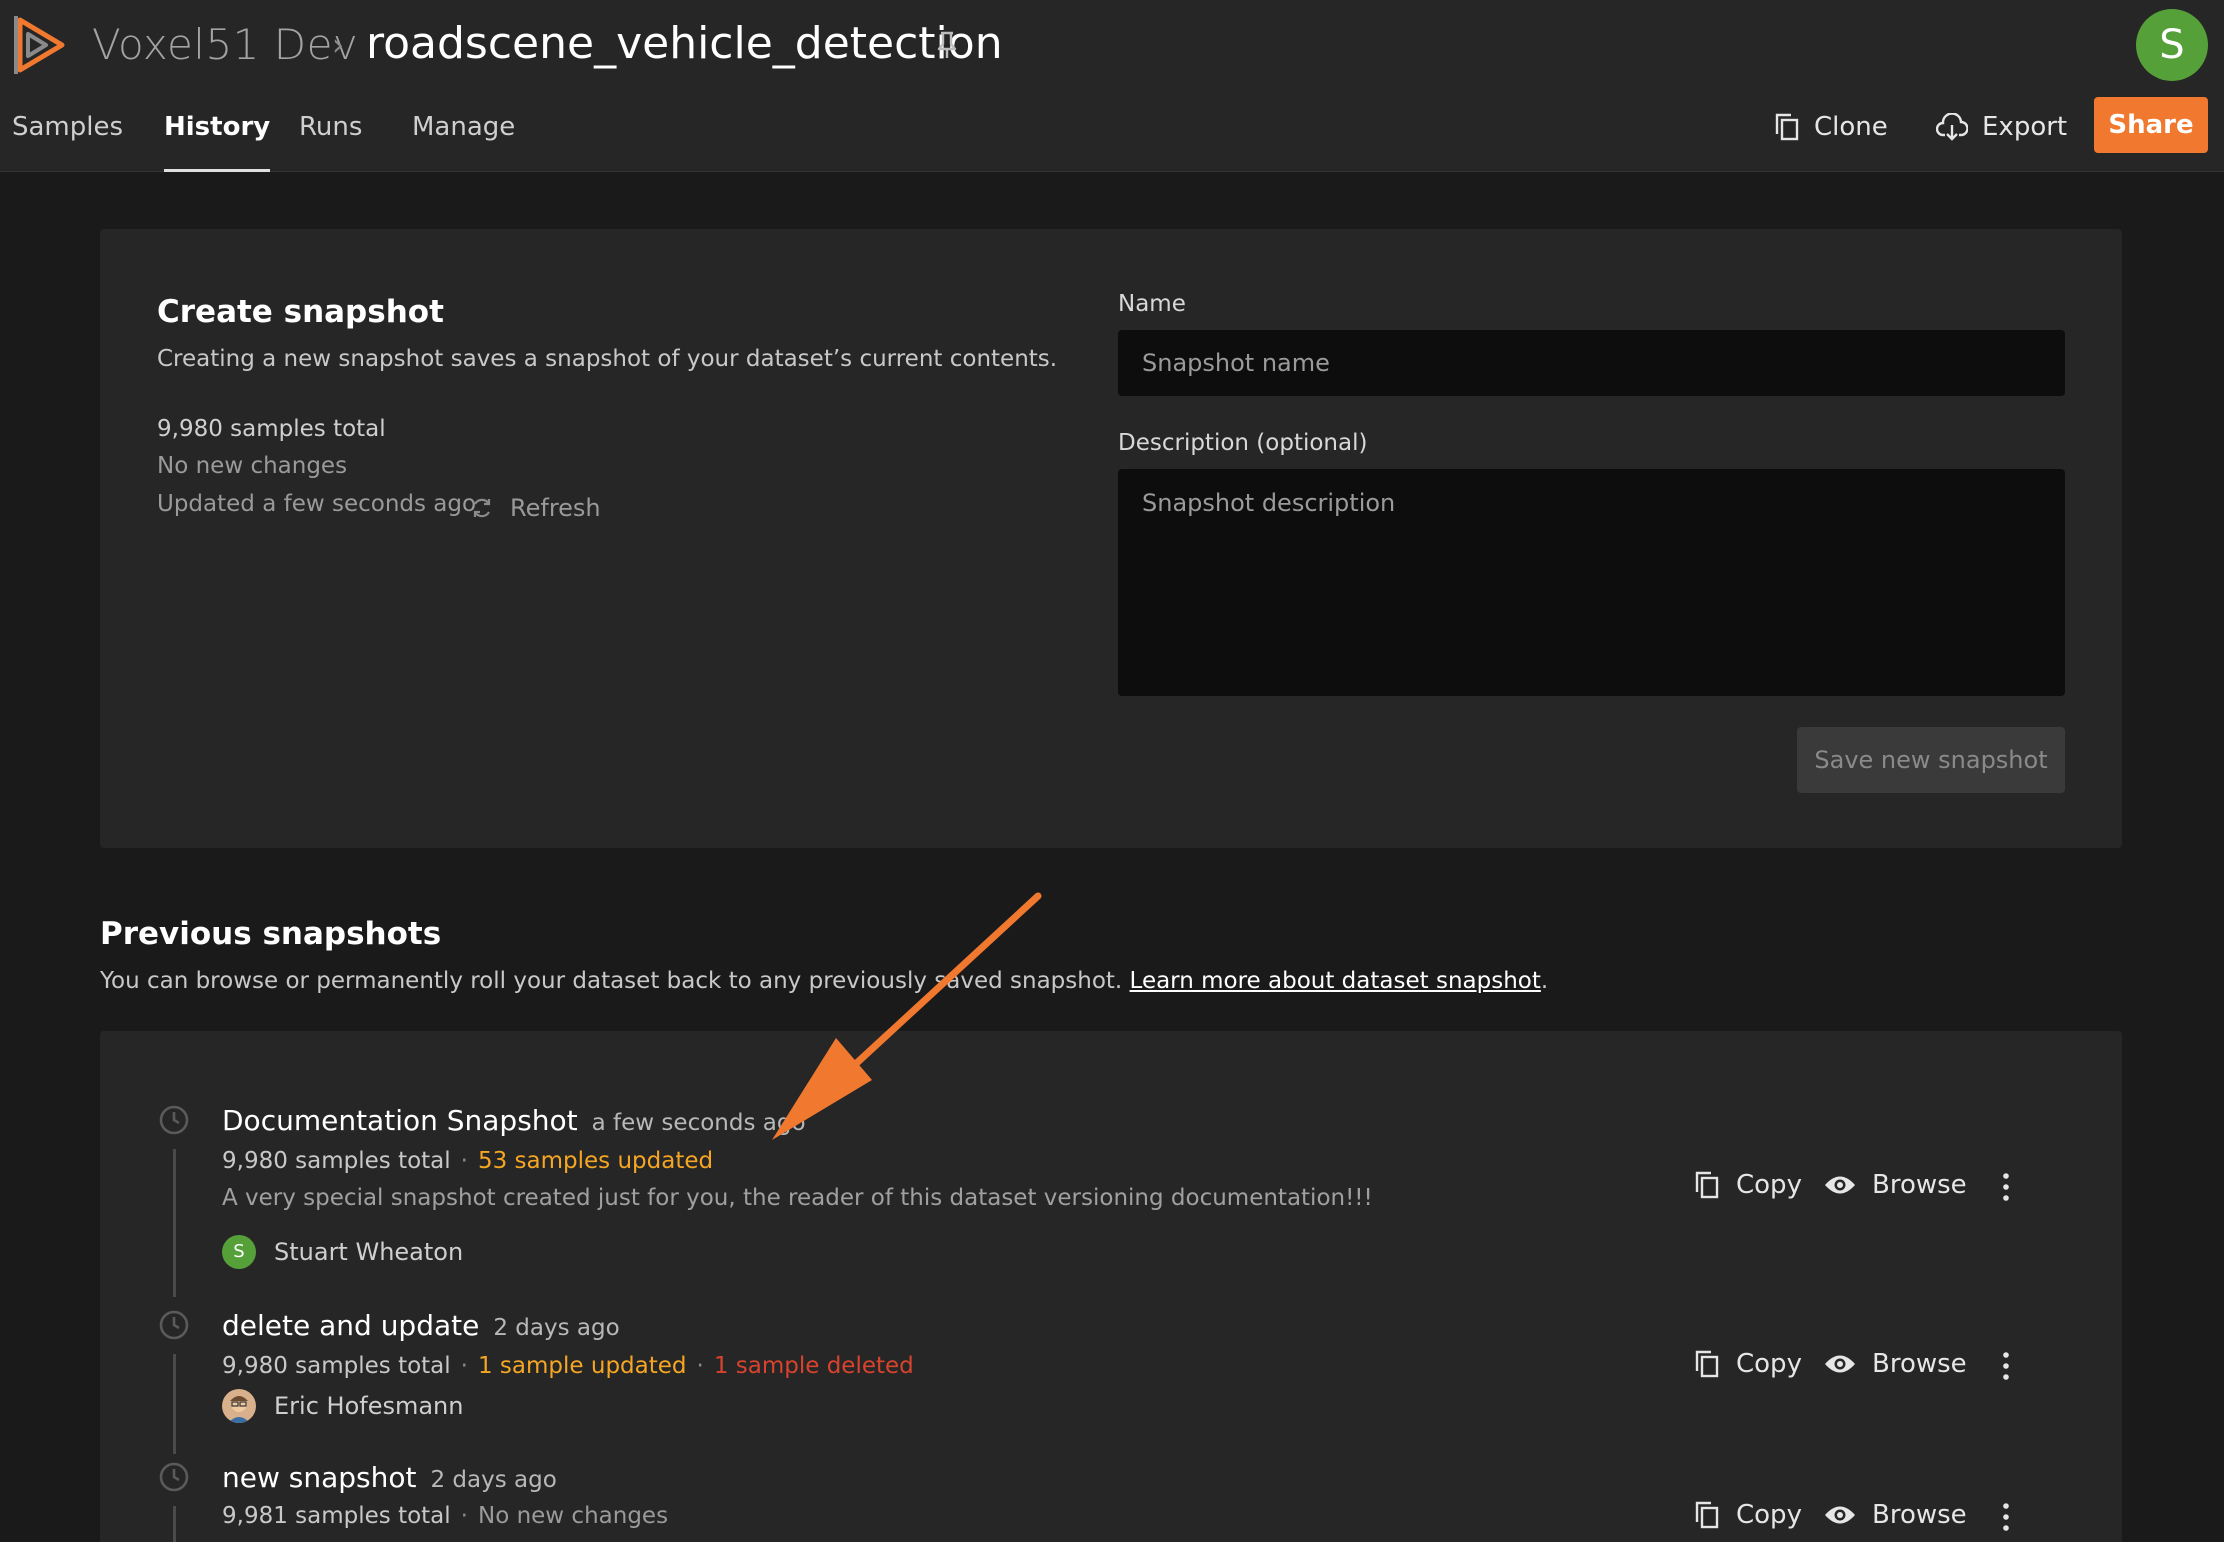 This screenshot has height=1542, width=2224. What do you see at coordinates (400, 1120) in the screenshot?
I see `snapshot-name: Documentation Snapshot` at bounding box center [400, 1120].